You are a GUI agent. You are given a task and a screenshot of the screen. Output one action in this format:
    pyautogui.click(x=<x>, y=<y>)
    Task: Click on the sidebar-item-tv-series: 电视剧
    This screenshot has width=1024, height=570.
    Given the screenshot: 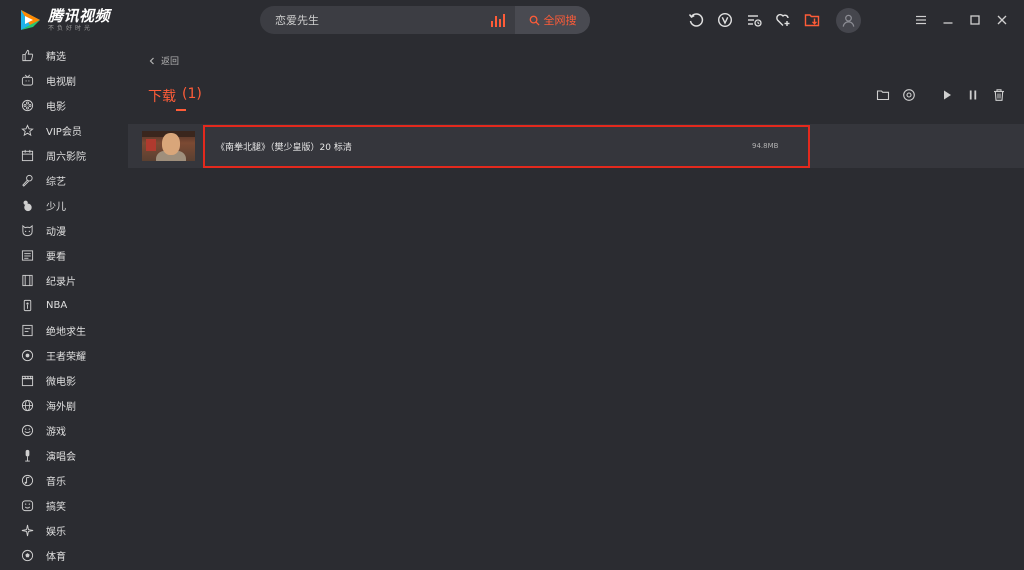 What is the action you would take?
    pyautogui.click(x=64, y=80)
    